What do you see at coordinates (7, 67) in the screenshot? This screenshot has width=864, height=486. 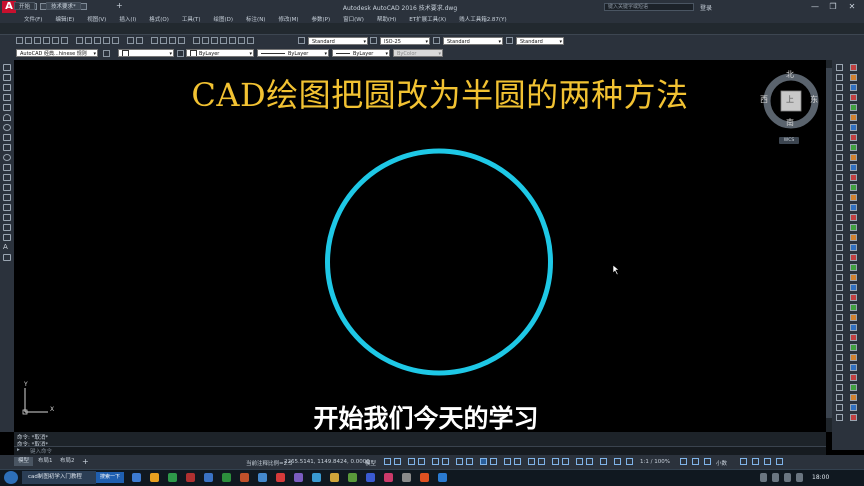 I see `line-tool-icon` at bounding box center [7, 67].